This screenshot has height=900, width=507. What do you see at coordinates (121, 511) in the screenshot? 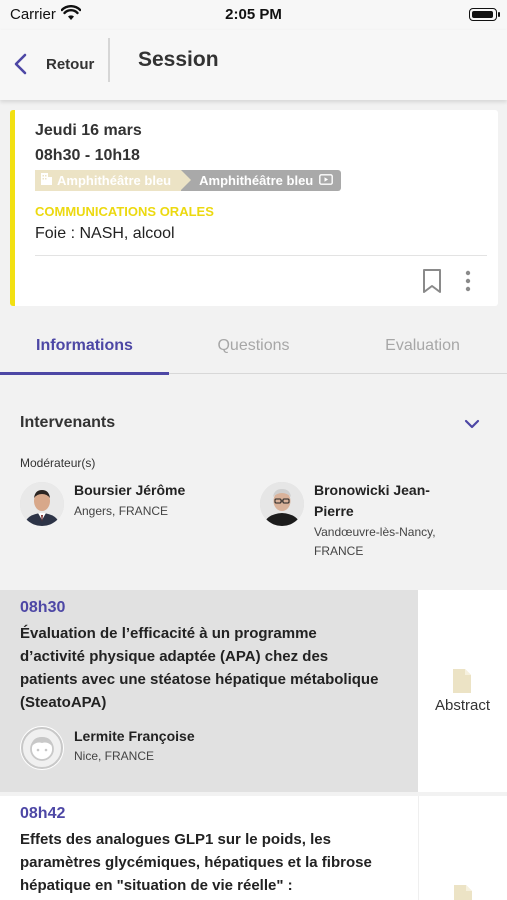
I see `moderator-location: Angers, FRANCE` at bounding box center [121, 511].